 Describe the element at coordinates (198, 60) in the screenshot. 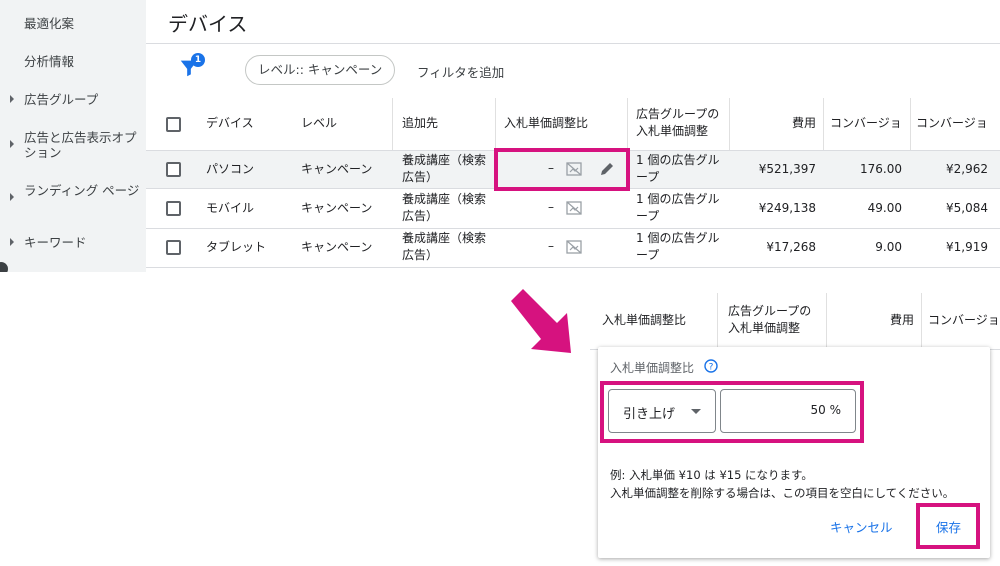

I see `filter-count-badge: 1` at that location.